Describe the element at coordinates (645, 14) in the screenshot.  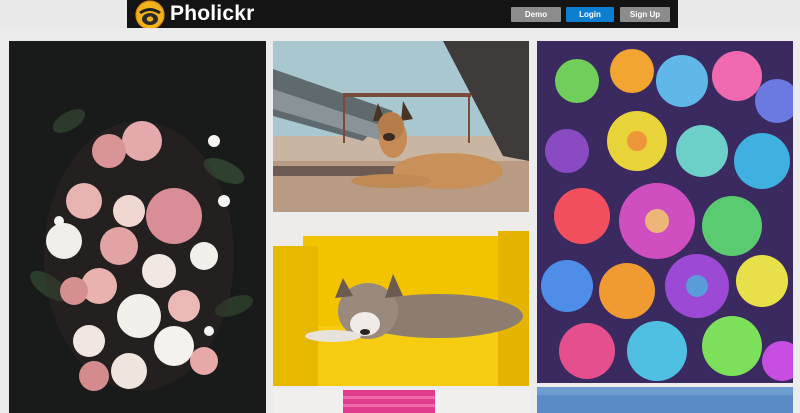
I see `sign-up-button: Sign Up` at that location.